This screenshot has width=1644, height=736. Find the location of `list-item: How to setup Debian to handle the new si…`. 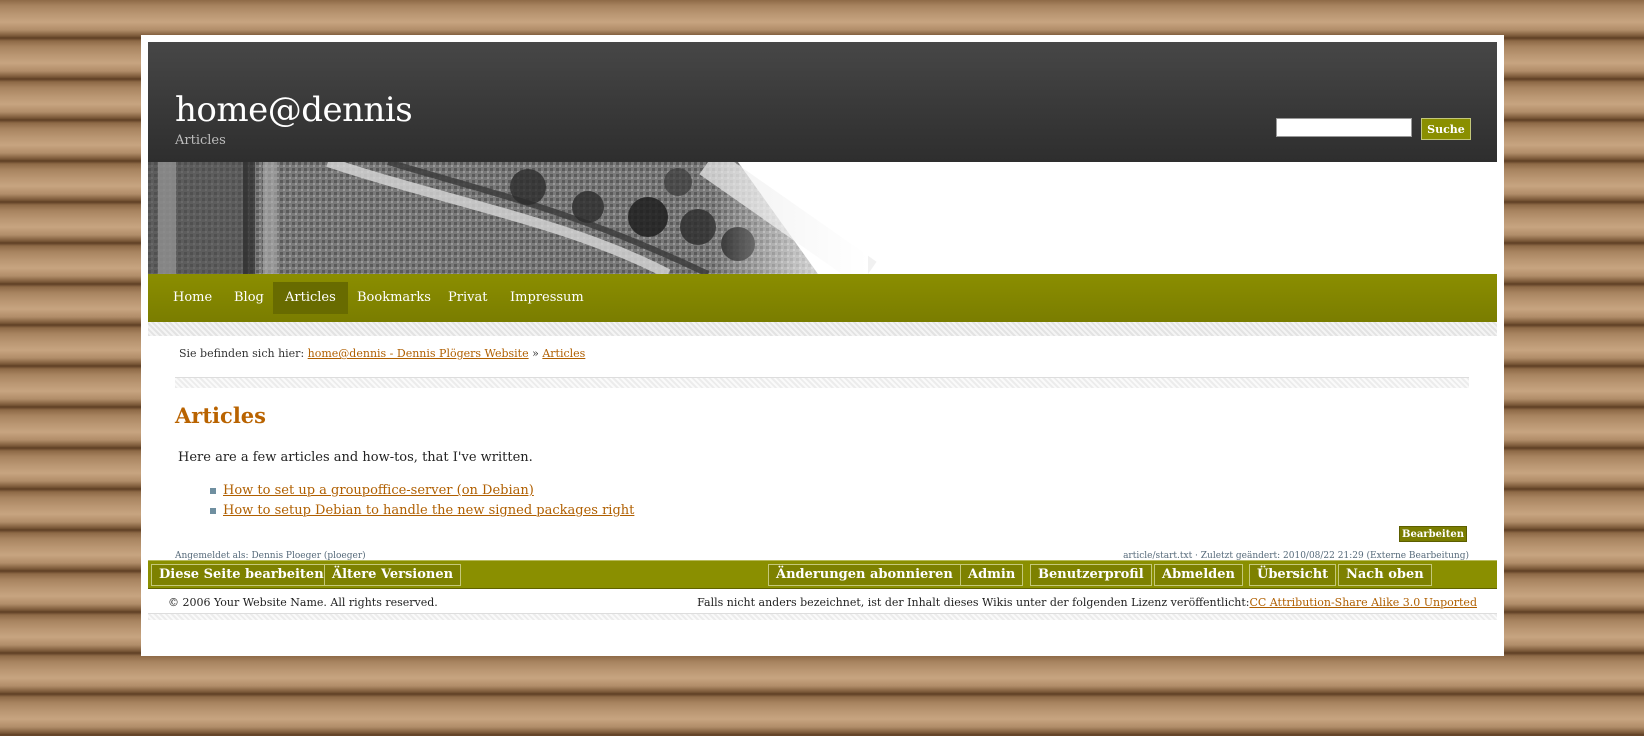

list-item: How to setup Debian to handle the new si… is located at coordinates (420, 511).